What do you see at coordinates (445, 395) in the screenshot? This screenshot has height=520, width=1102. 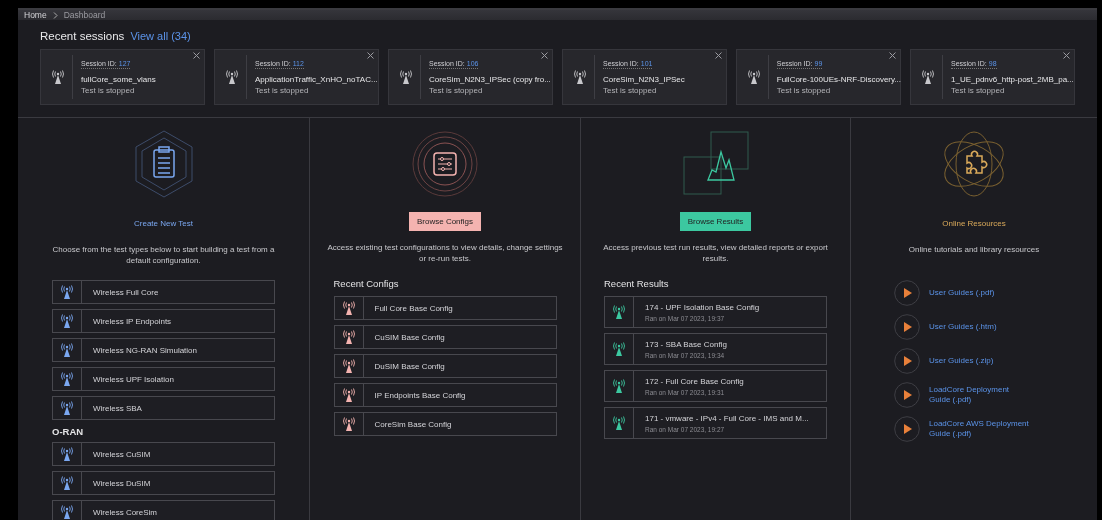 I see `config-item: IP Endpoints Base Config` at bounding box center [445, 395].